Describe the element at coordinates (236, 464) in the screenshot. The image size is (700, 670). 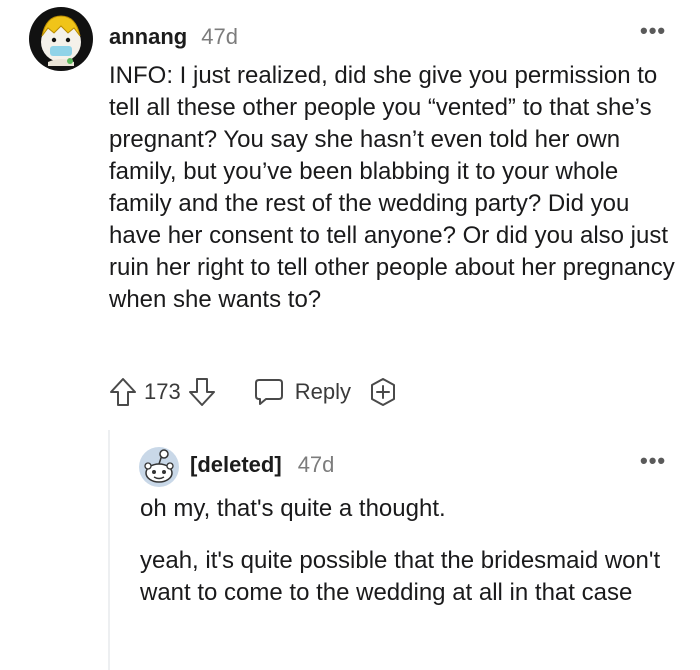
I see `deleted-username: [deleted]` at that location.